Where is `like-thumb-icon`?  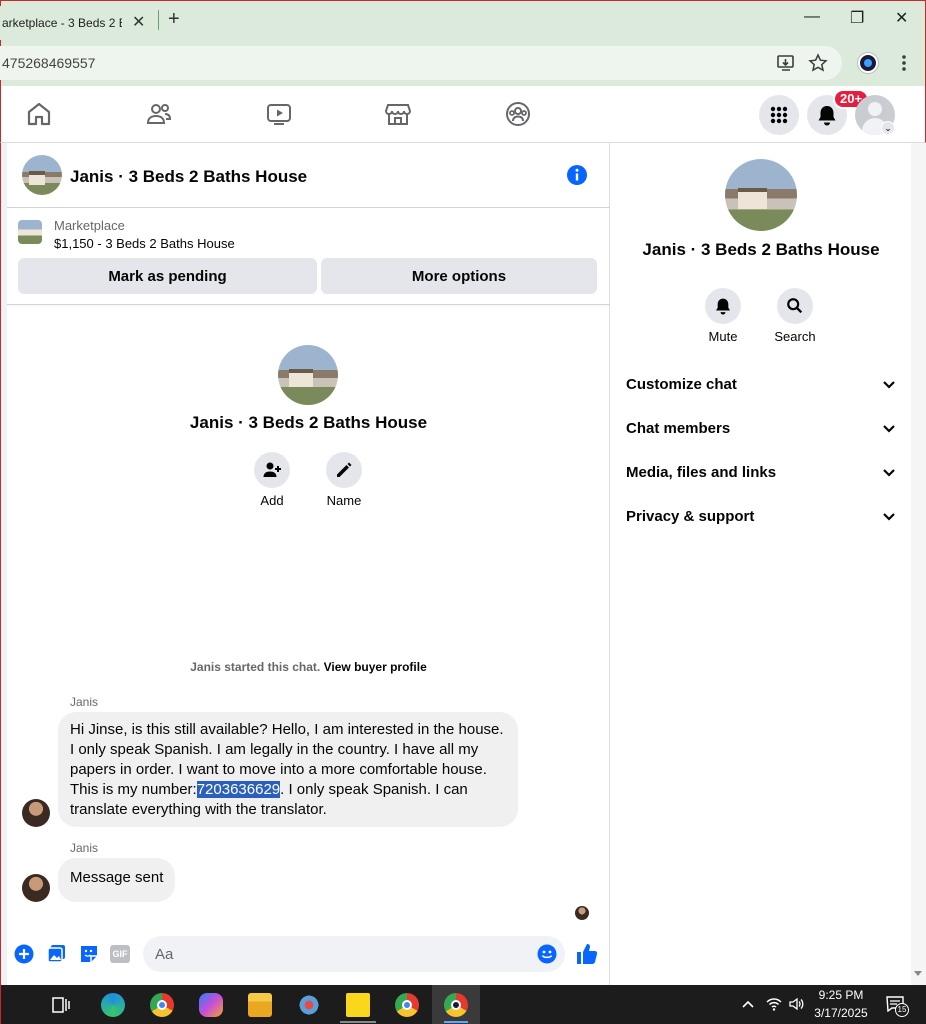
like-thumb-icon is located at coordinates (587, 954).